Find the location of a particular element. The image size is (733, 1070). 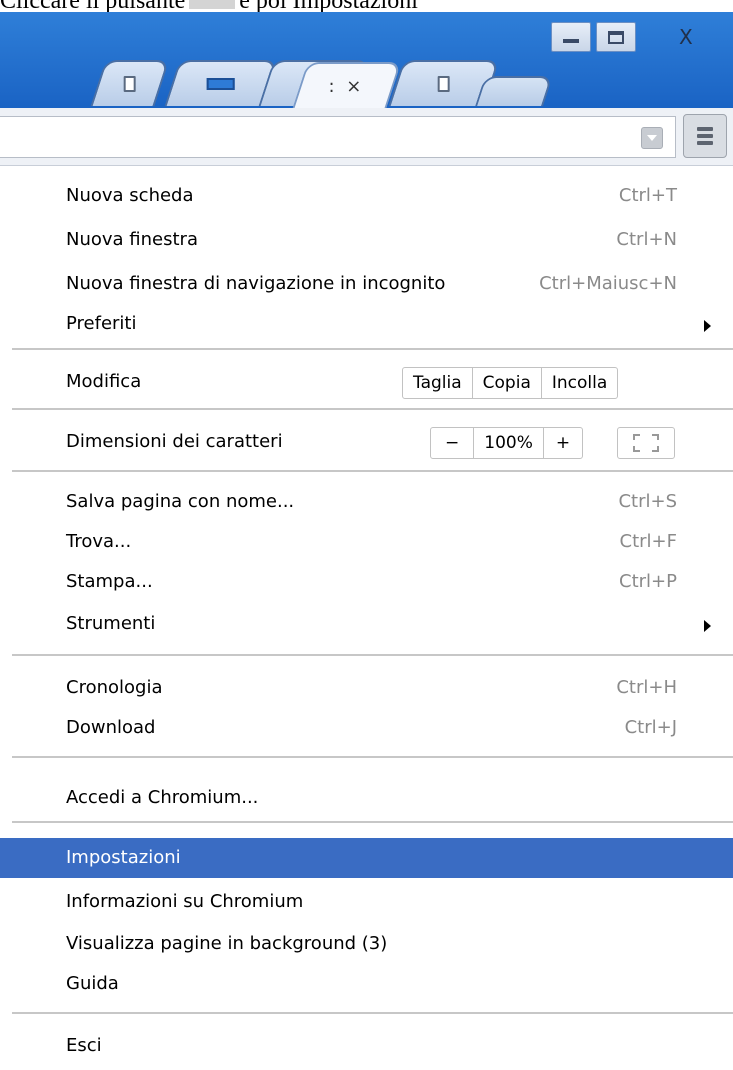

chrome-menu-button is located at coordinates (705, 136).